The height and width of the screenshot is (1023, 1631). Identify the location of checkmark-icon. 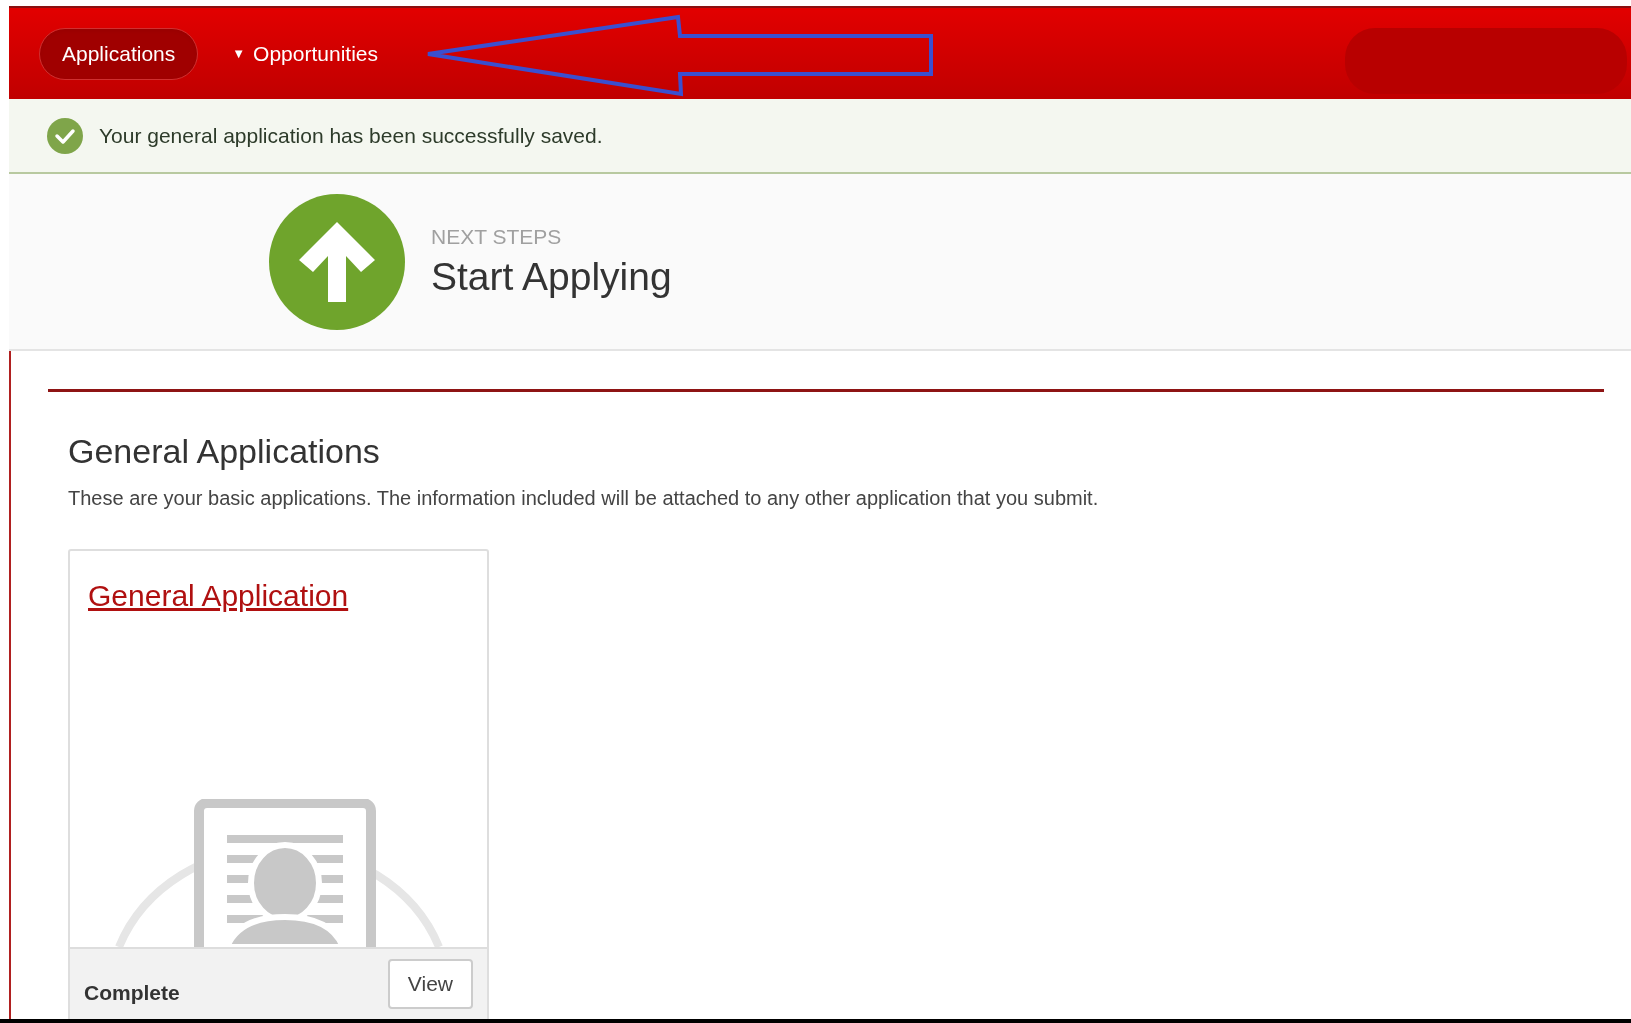
(65, 135).